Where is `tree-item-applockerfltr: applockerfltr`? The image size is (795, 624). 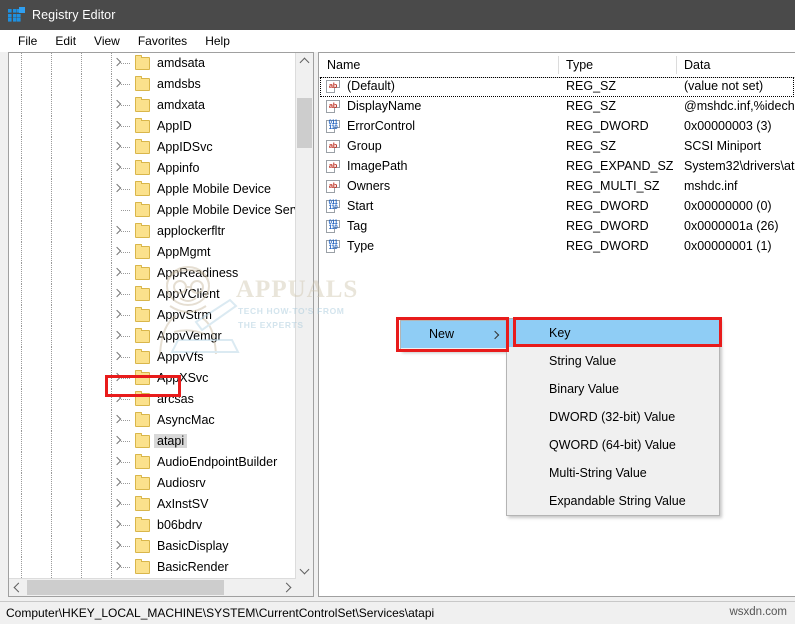 tree-item-applockerfltr: applockerfltr is located at coordinates (153, 231).